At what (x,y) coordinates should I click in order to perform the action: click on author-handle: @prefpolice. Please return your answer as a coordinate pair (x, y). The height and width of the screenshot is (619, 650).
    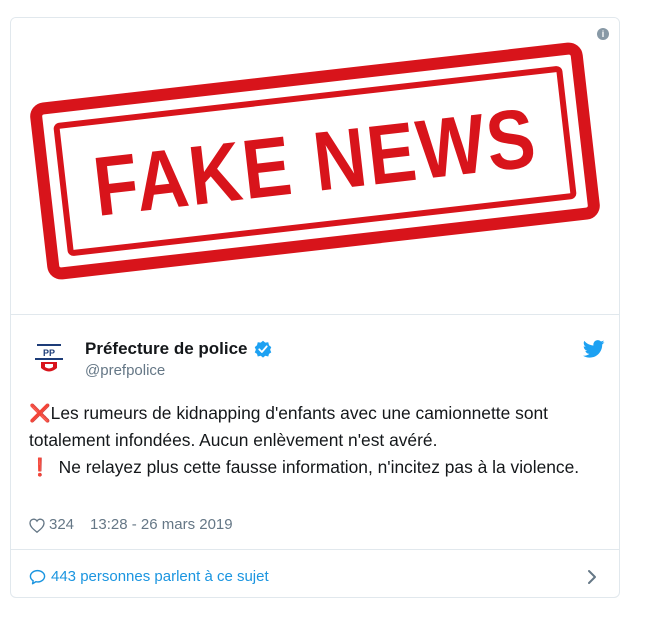
    Looking at the image, I should click on (125, 371).